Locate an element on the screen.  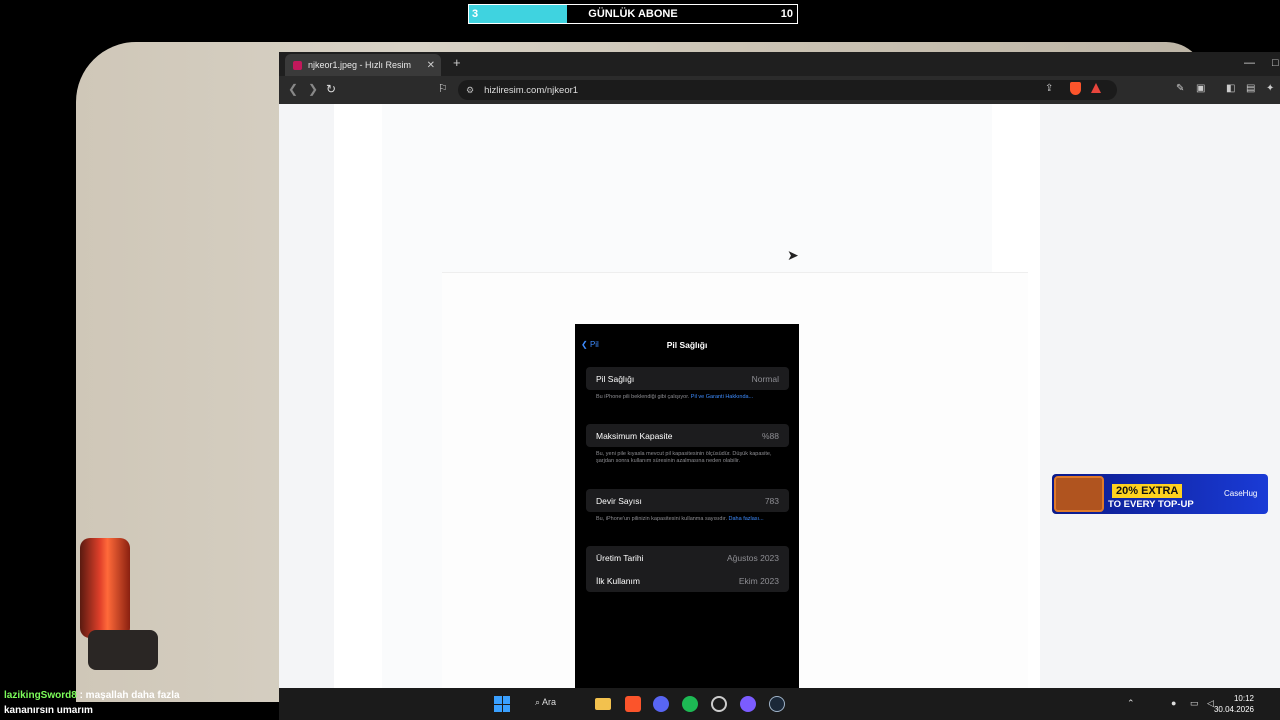
battery-health-value: Normal is located at coordinates (765, 378).